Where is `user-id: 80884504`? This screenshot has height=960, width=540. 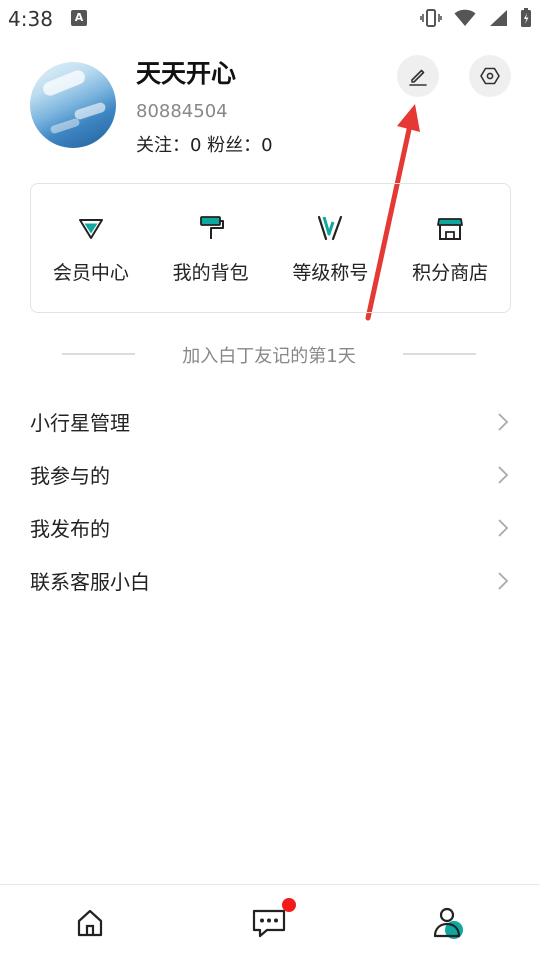
user-id: 80884504 is located at coordinates (182, 111).